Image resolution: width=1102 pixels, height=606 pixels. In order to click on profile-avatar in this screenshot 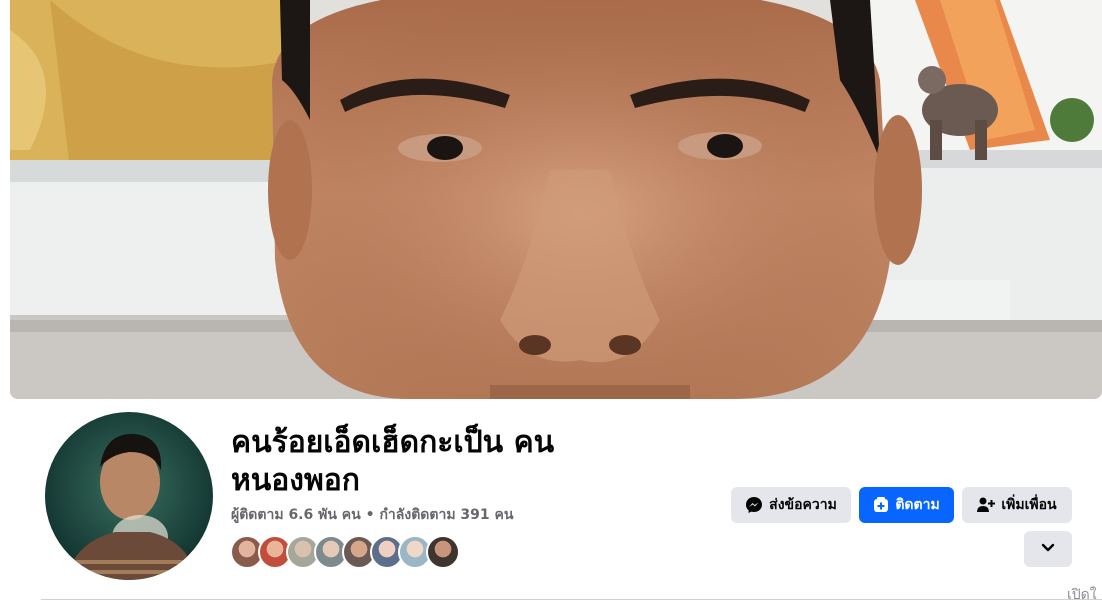, I will do `click(129, 496)`.